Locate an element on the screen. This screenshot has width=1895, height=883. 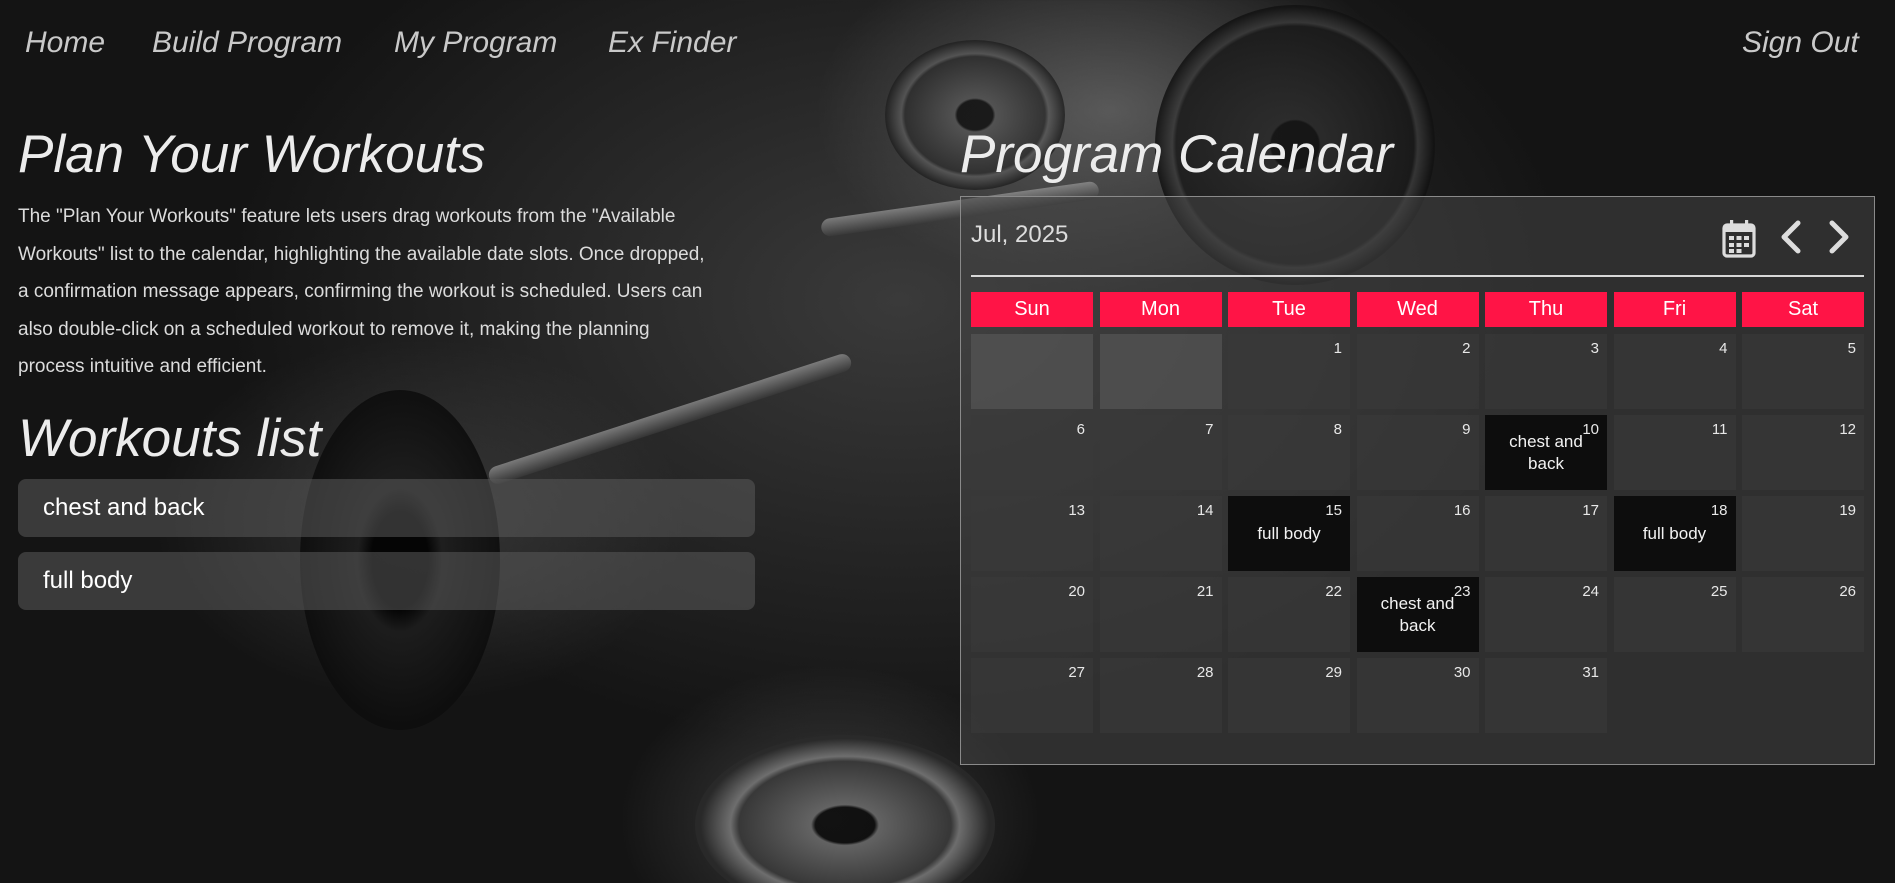
calendar-day-cell: 22 is located at coordinates (1289, 614).